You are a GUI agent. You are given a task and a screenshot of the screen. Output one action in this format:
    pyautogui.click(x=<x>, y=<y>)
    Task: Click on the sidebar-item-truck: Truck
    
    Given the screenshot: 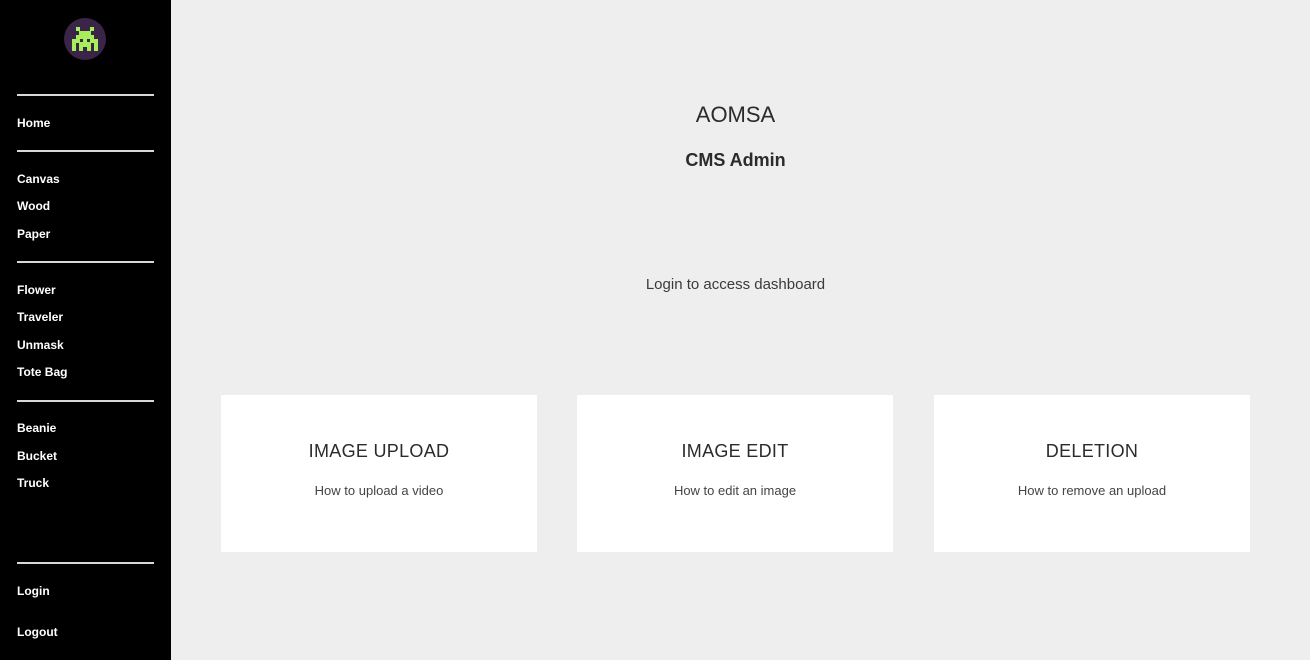 What is the action you would take?
    pyautogui.click(x=33, y=483)
    